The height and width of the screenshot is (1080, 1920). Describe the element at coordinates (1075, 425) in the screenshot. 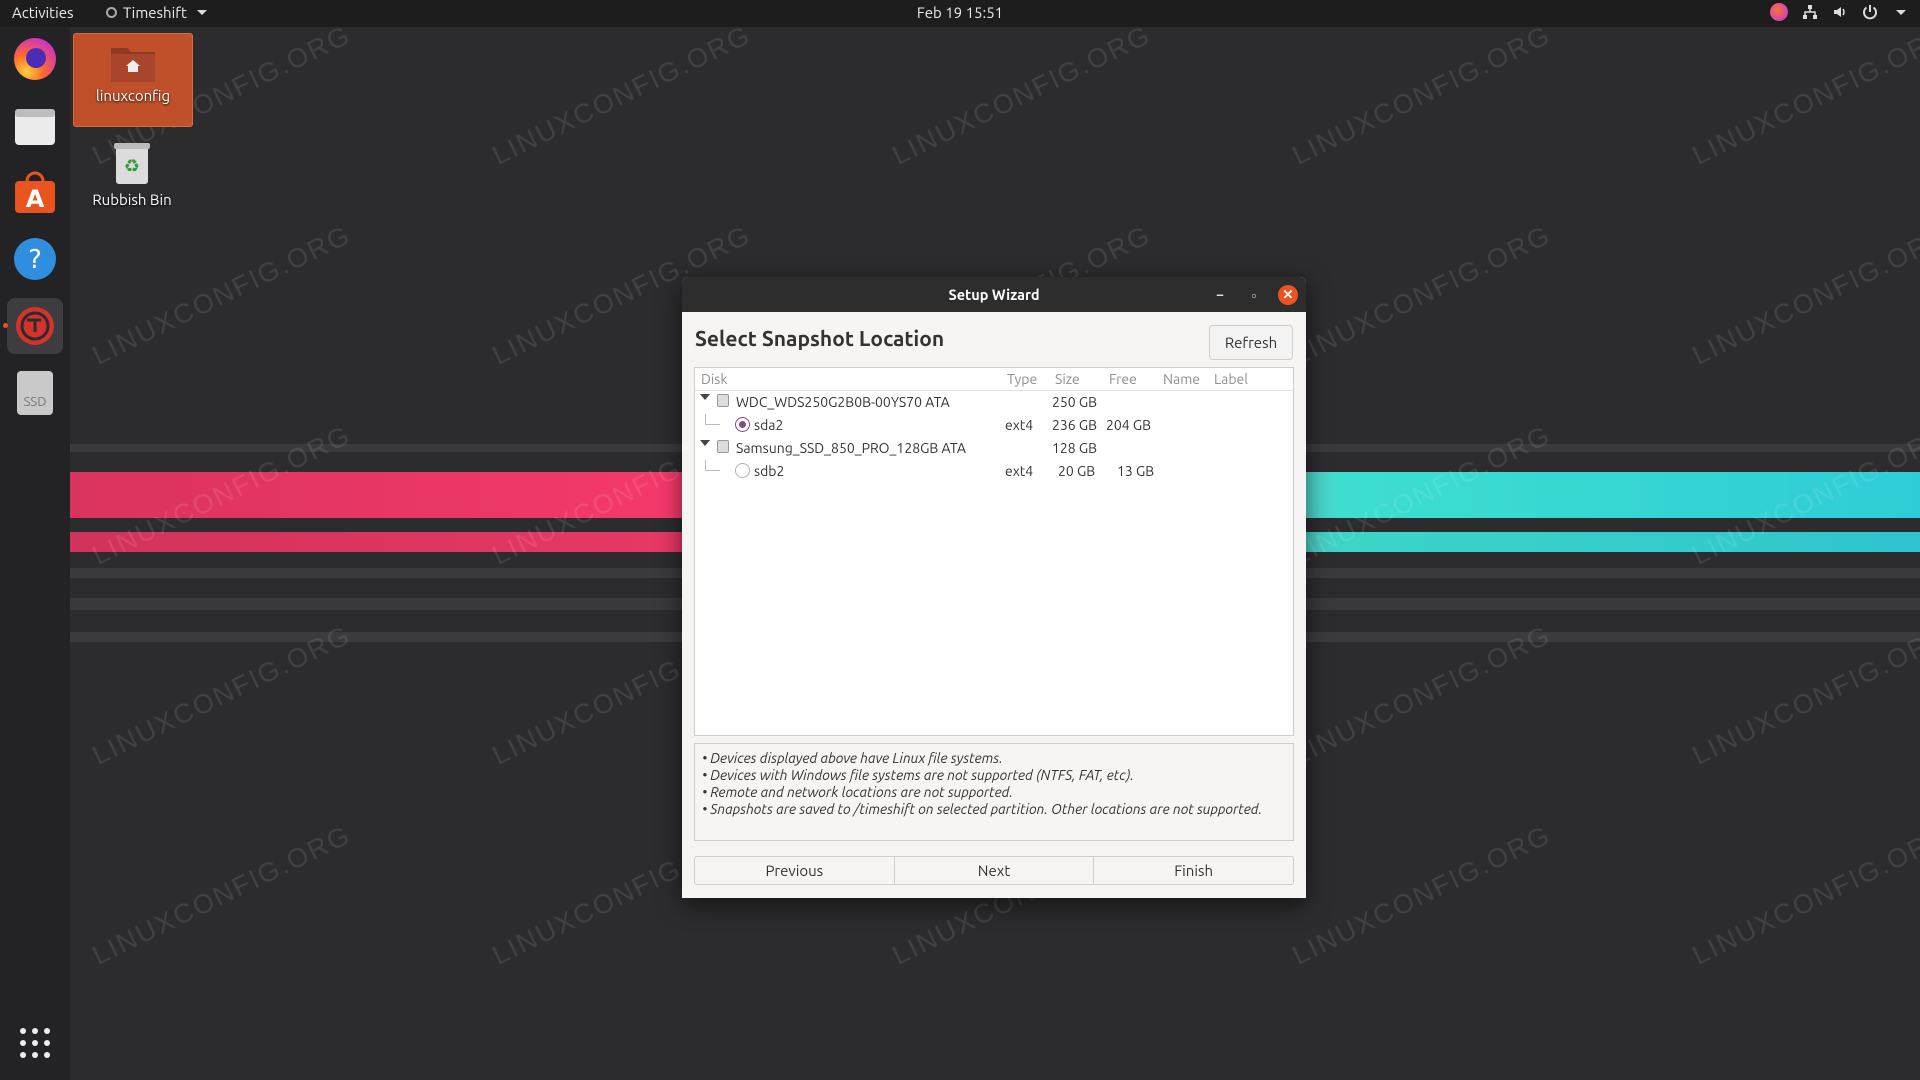

I see `partition-size: 236 GB` at that location.